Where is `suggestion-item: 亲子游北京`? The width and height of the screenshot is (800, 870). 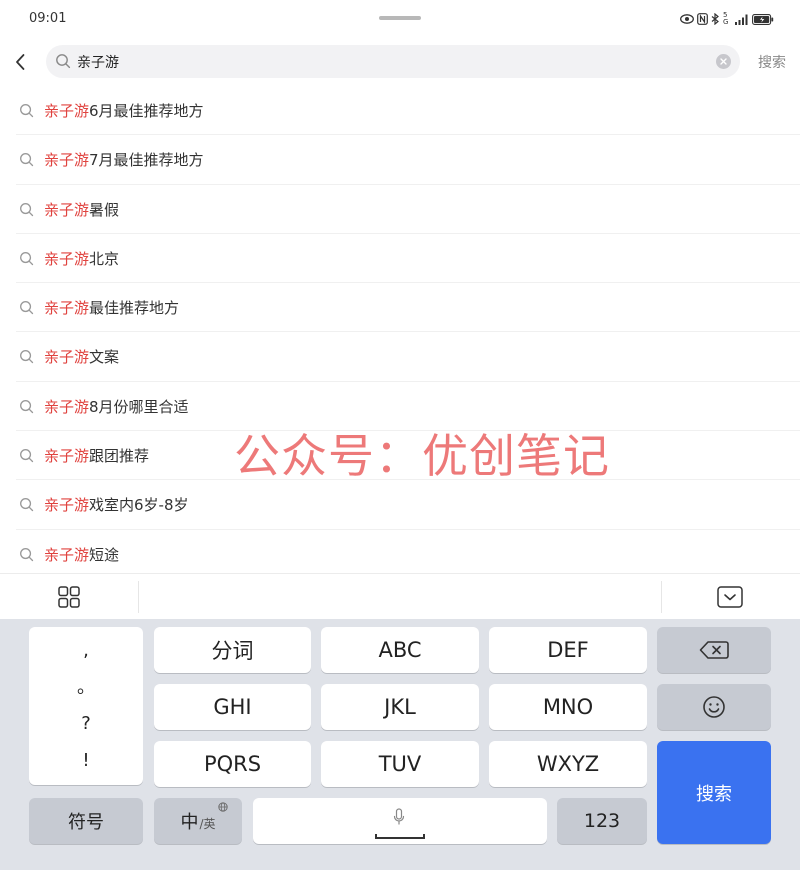
suggestion-item: 亲子游北京 is located at coordinates (408, 259).